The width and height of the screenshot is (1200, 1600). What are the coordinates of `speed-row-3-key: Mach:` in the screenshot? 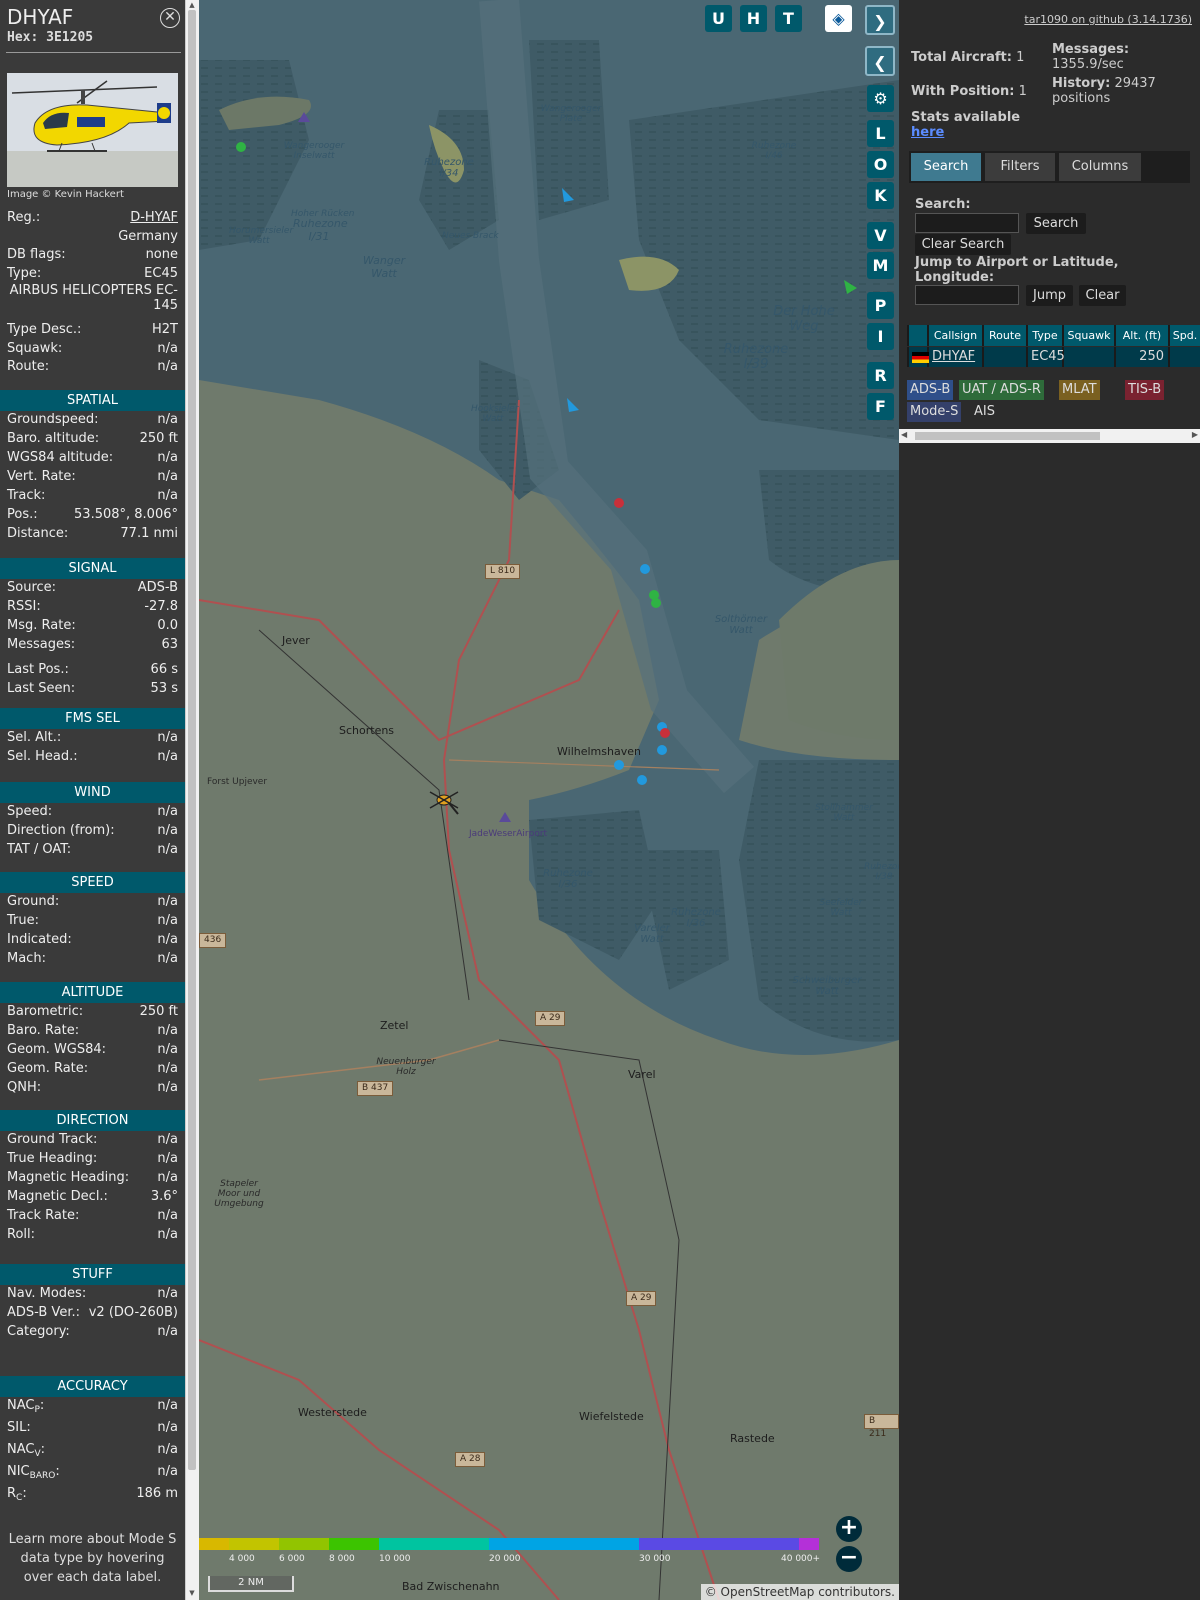 It's located at (26, 959).